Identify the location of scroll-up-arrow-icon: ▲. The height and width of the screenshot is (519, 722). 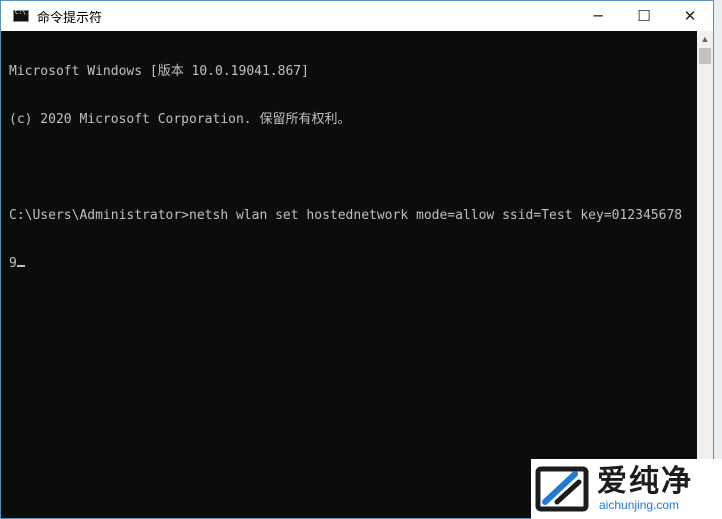
(705, 39).